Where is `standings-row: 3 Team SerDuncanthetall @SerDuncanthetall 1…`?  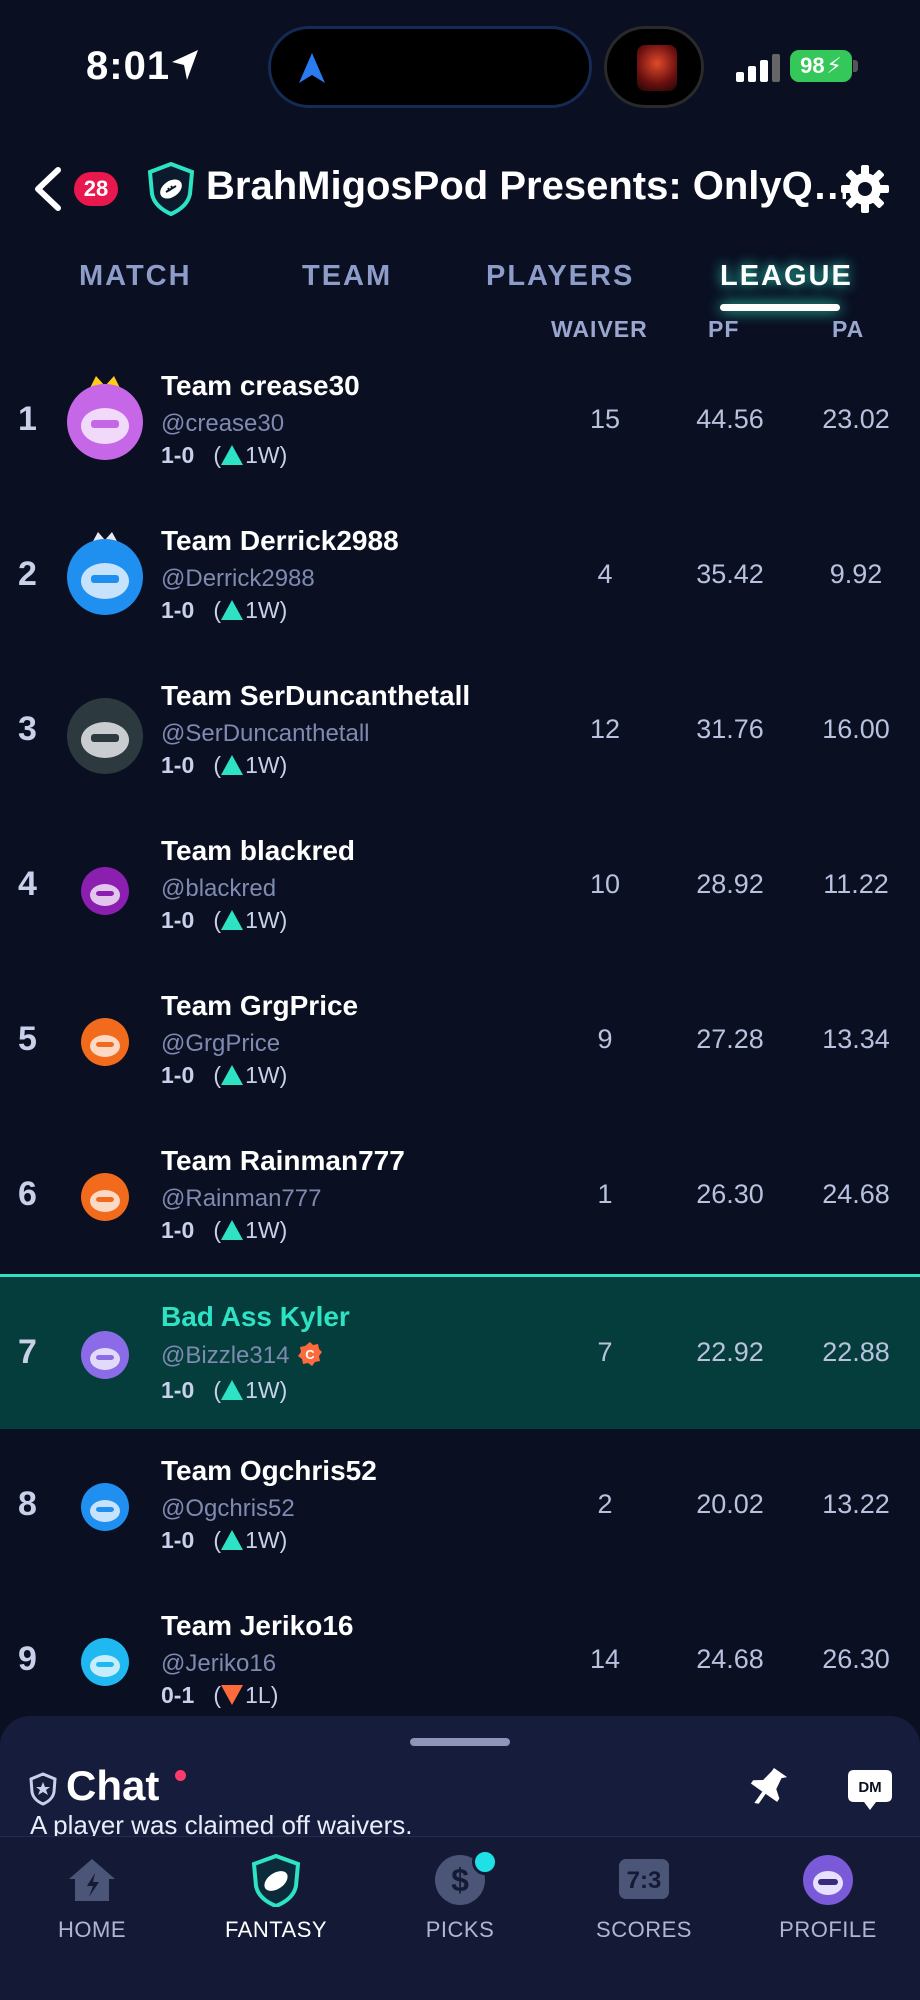 standings-row: 3 Team SerDuncanthetall @SerDuncanthetall 1… is located at coordinates (460, 731).